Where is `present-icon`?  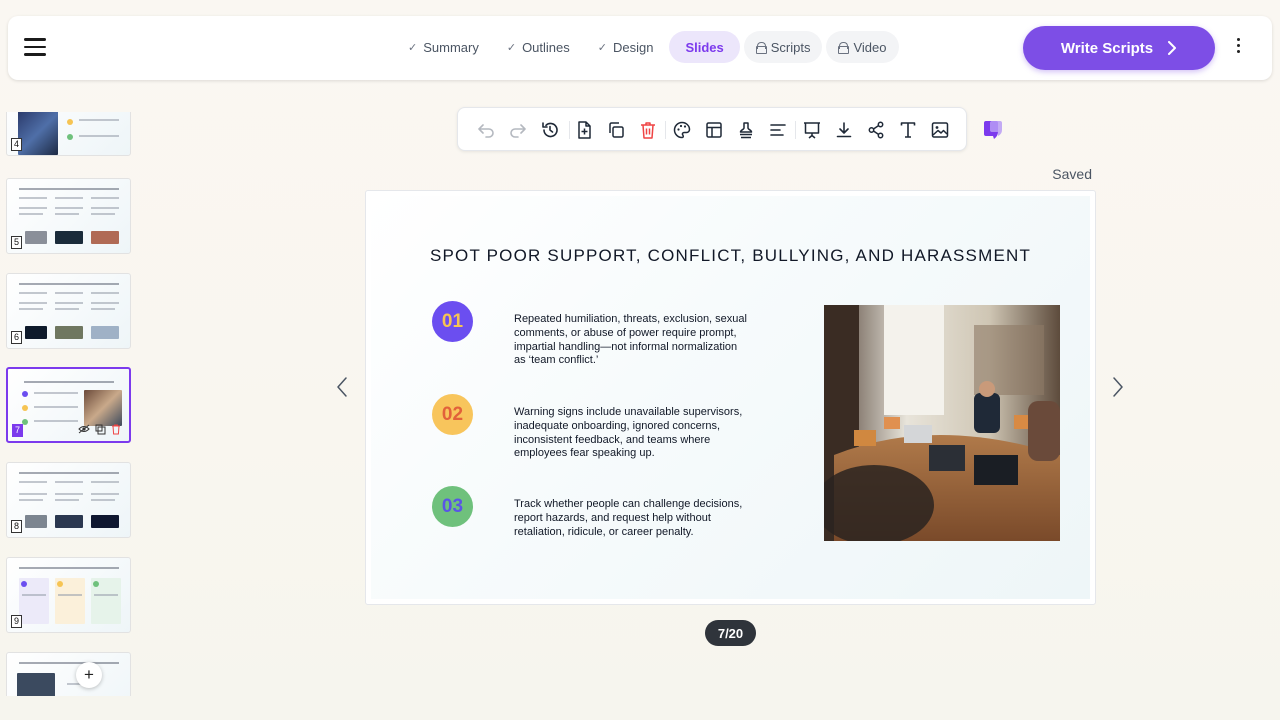 present-icon is located at coordinates (812, 130).